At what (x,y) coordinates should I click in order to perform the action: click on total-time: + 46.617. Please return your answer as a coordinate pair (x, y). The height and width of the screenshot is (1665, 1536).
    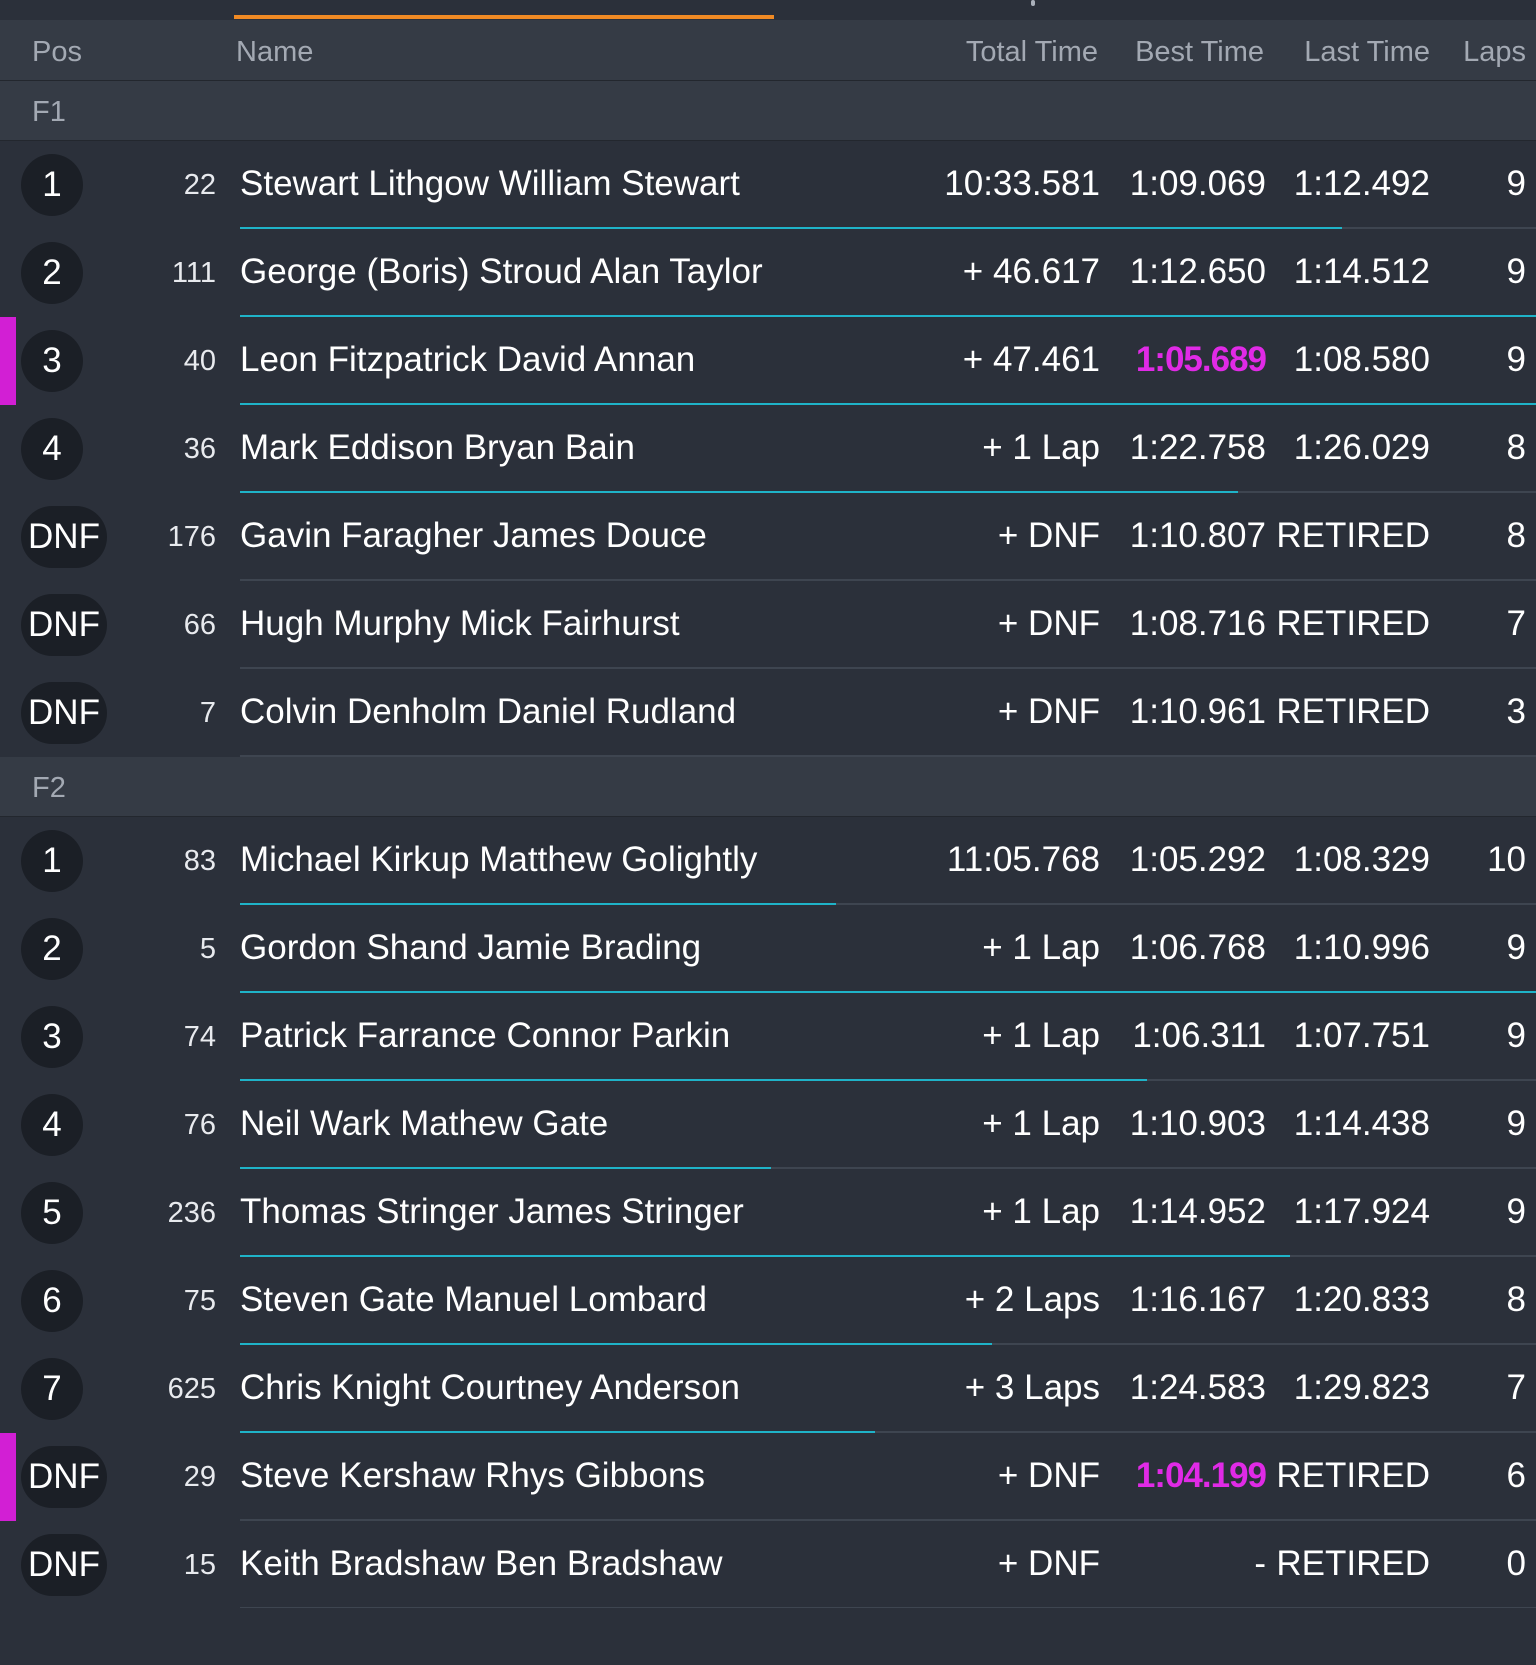
    Looking at the image, I should click on (1031, 271).